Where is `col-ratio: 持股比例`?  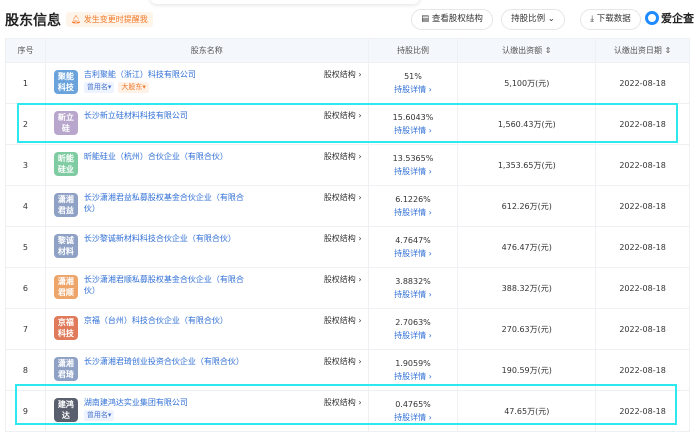
col-ratio: 持股比例 is located at coordinates (413, 50).